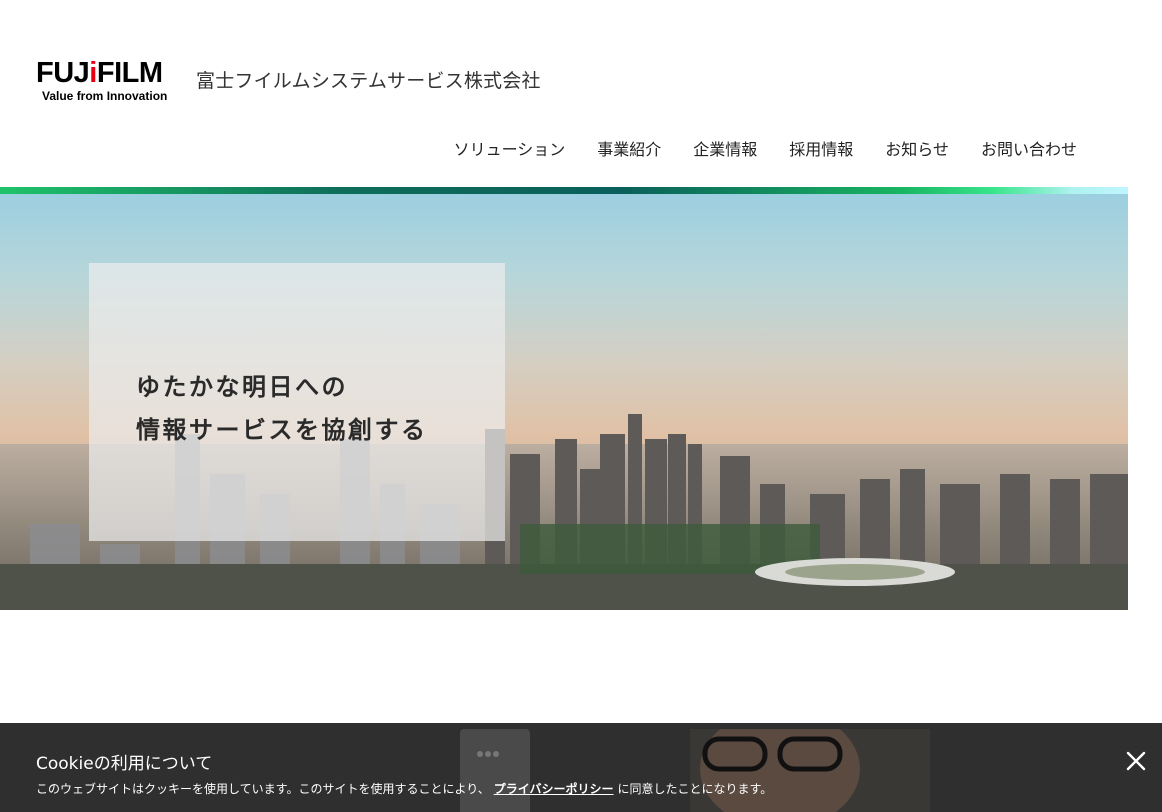  Describe the element at coordinates (821, 148) in the screenshot. I see `nav-recruit: 採用情報` at that location.